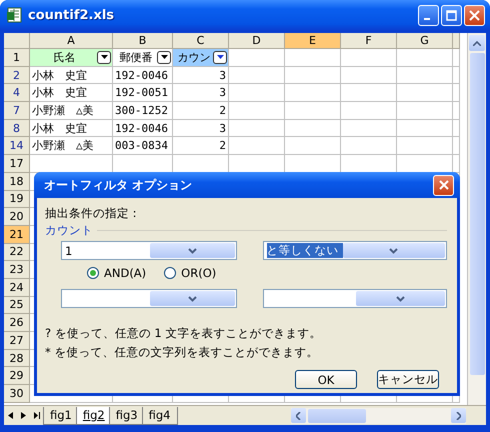 This screenshot has height=432, width=490. Describe the element at coordinates (126, 415) in the screenshot. I see `sheet-tab: fig3` at that location.